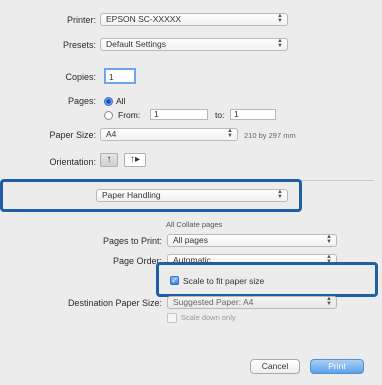 This screenshot has width=382, height=385. Describe the element at coordinates (169, 134) in the screenshot. I see `paper-size-popup: A4 ▲ ▼` at that location.